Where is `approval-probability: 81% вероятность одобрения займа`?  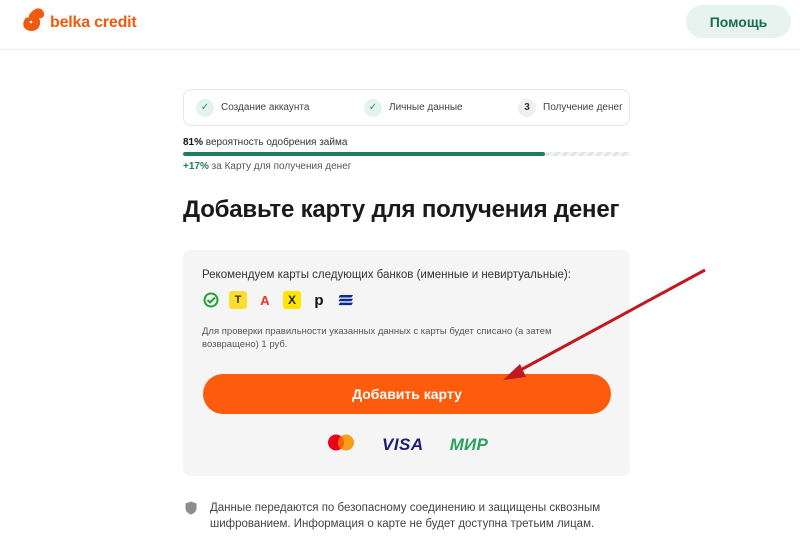
approval-probability: 81% вероятность одобрения займа is located at coordinates (265, 142).